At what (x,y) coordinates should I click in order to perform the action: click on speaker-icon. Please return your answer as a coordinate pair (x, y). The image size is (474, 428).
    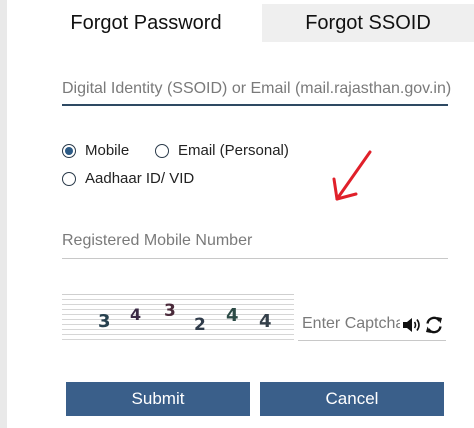
    Looking at the image, I should click on (412, 325).